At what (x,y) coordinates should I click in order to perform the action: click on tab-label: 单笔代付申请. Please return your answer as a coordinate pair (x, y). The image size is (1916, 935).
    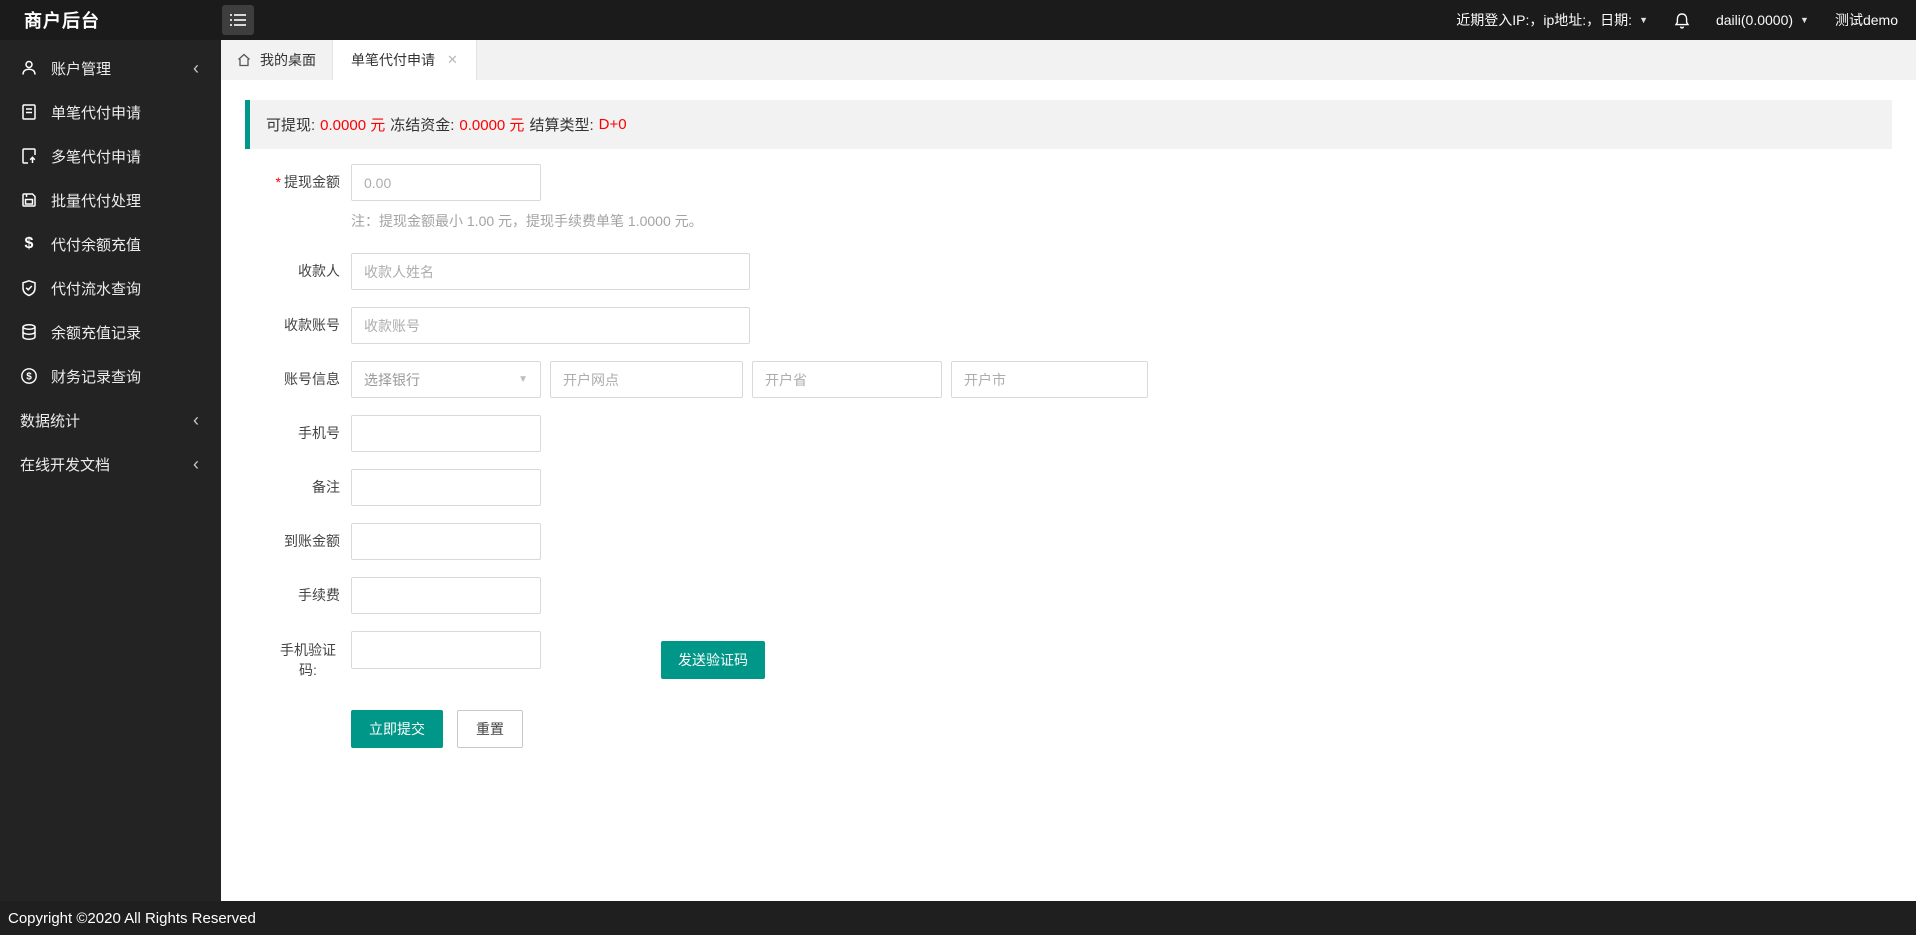
    Looking at the image, I should click on (393, 60).